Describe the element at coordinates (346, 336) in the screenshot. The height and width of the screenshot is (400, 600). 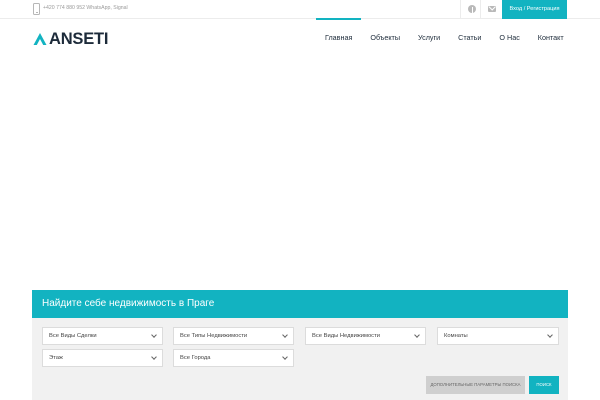
I see `select-value: Все Виды Недвижимости` at that location.